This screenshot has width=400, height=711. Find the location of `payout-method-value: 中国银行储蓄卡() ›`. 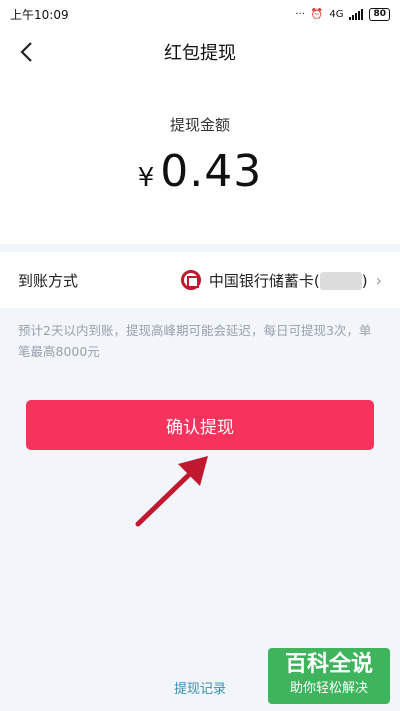

payout-method-value: 中国银行储蓄卡() › is located at coordinates (281, 280).